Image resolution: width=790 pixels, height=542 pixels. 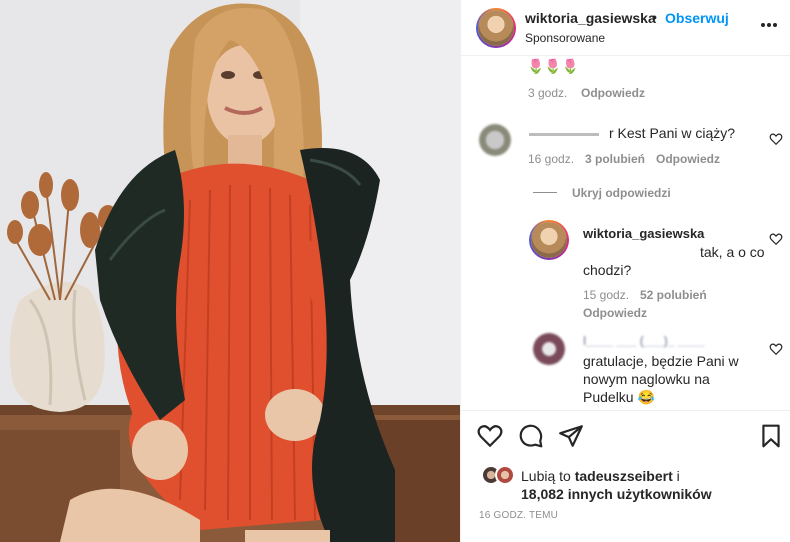 I want to click on commenter-avatar, so click(x=495, y=140).